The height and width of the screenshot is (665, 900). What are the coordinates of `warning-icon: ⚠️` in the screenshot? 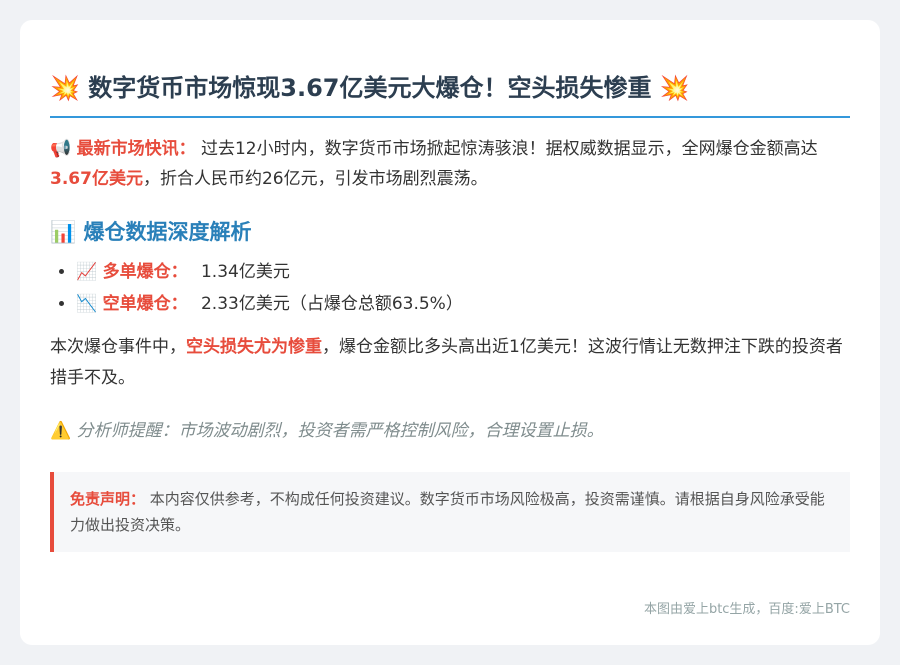 It's located at (61, 431).